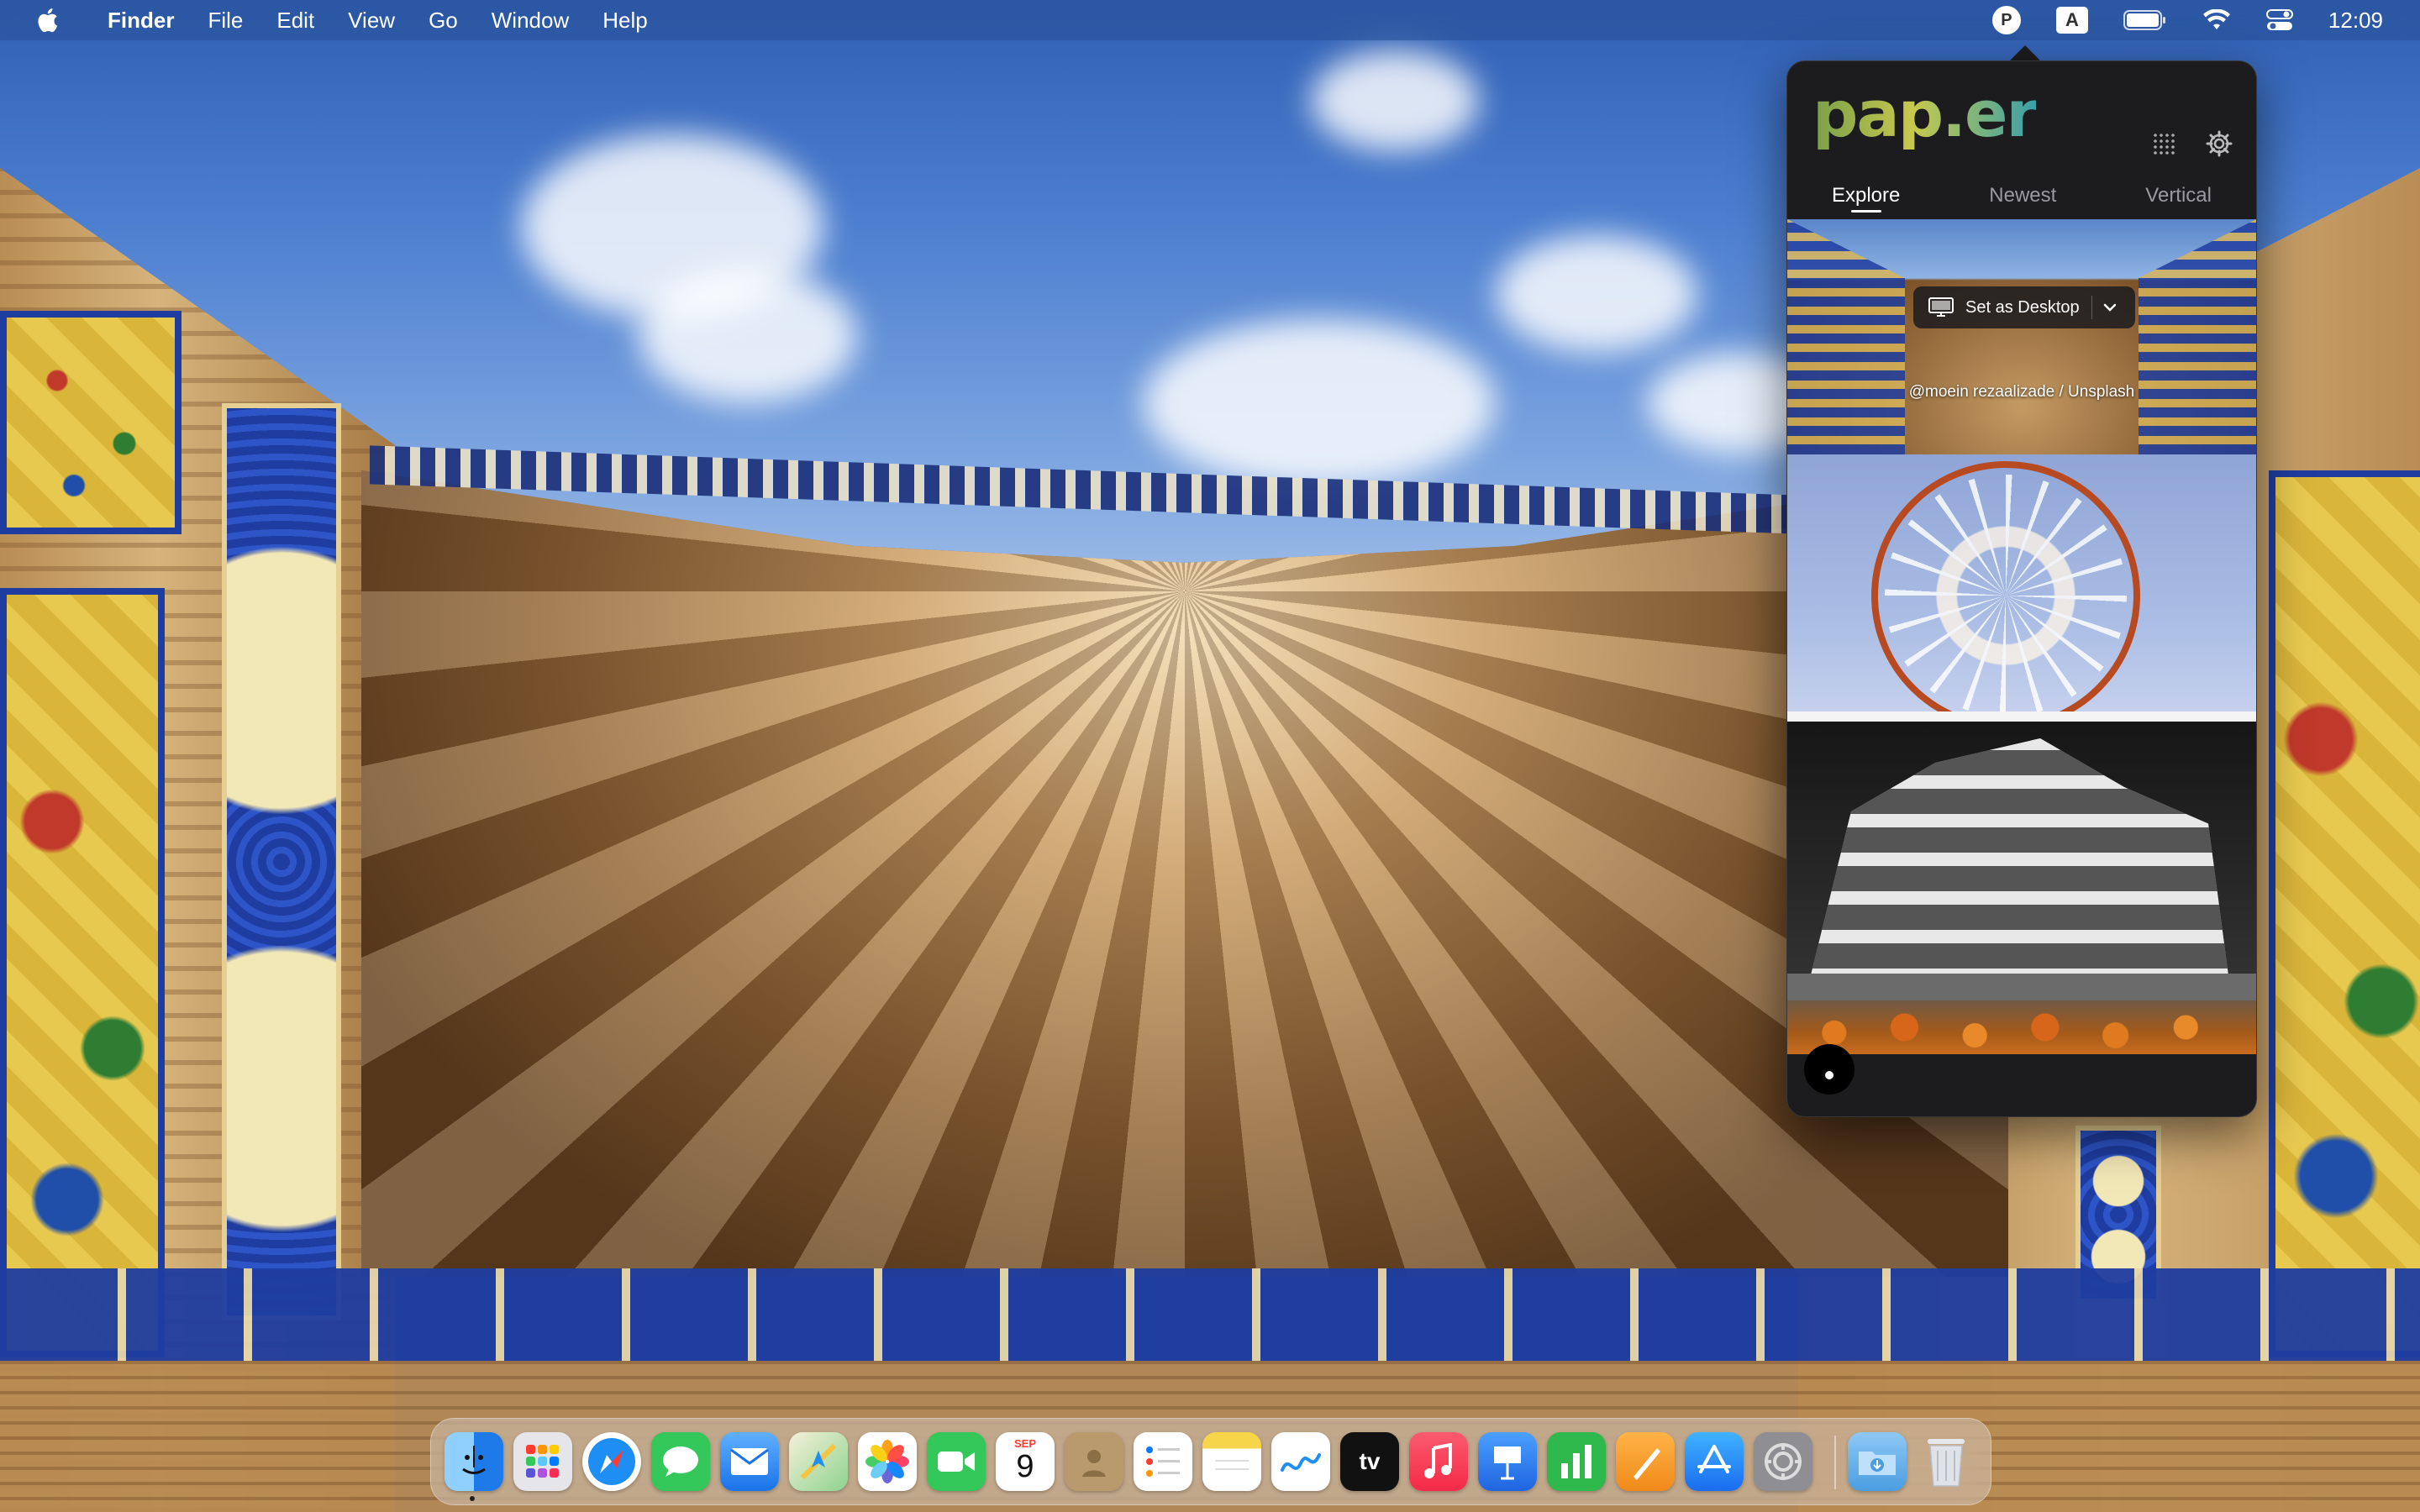 The height and width of the screenshot is (1512, 2420). What do you see at coordinates (1877, 1461) in the screenshot?
I see `downloads-folder-icon` at bounding box center [1877, 1461].